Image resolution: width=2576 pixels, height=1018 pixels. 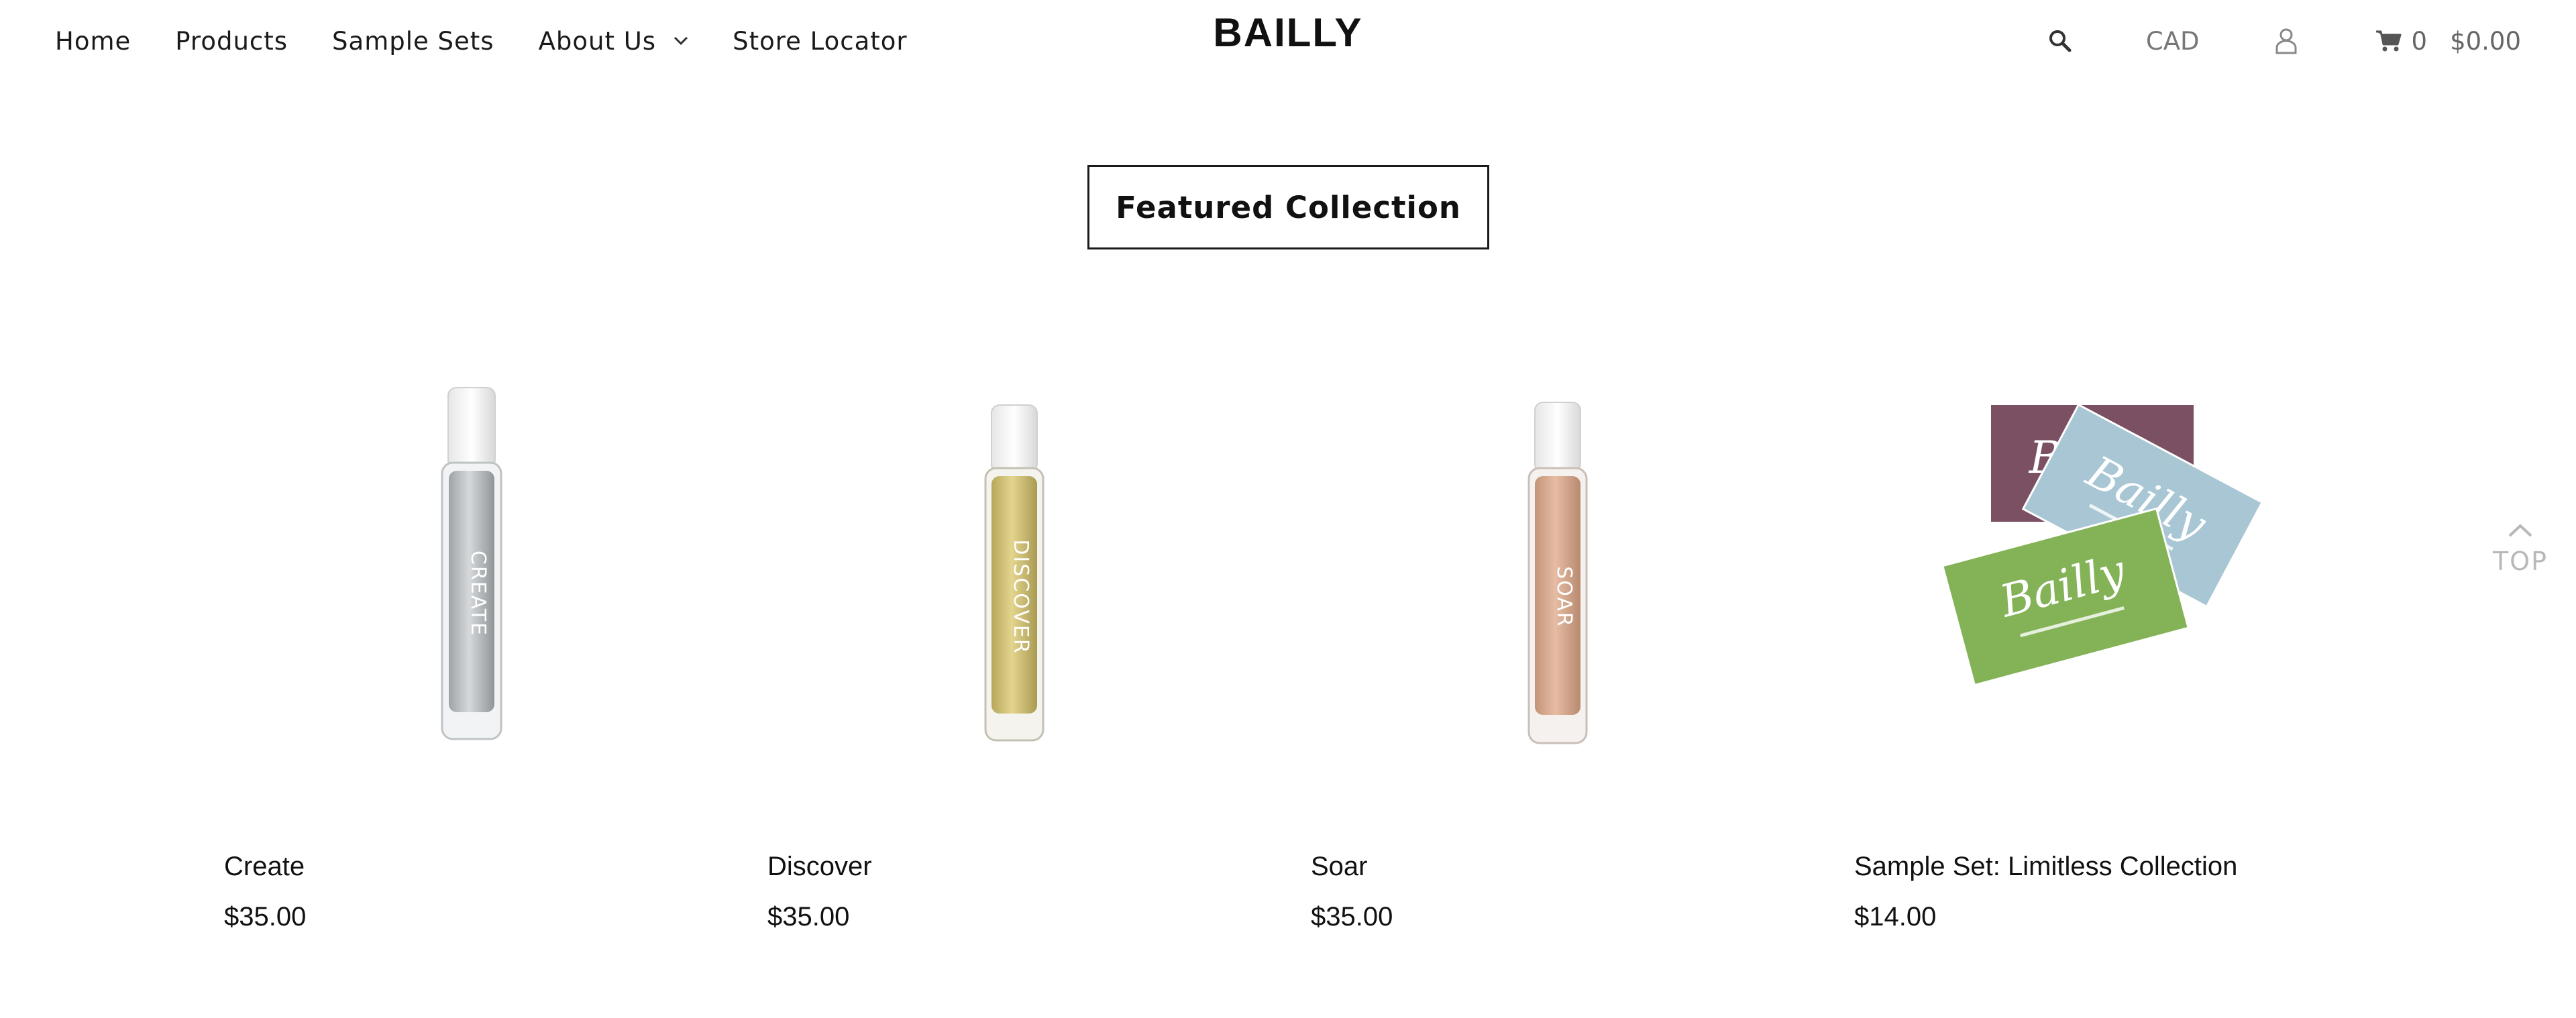 I want to click on product-name: Soar, so click(x=1339, y=867).